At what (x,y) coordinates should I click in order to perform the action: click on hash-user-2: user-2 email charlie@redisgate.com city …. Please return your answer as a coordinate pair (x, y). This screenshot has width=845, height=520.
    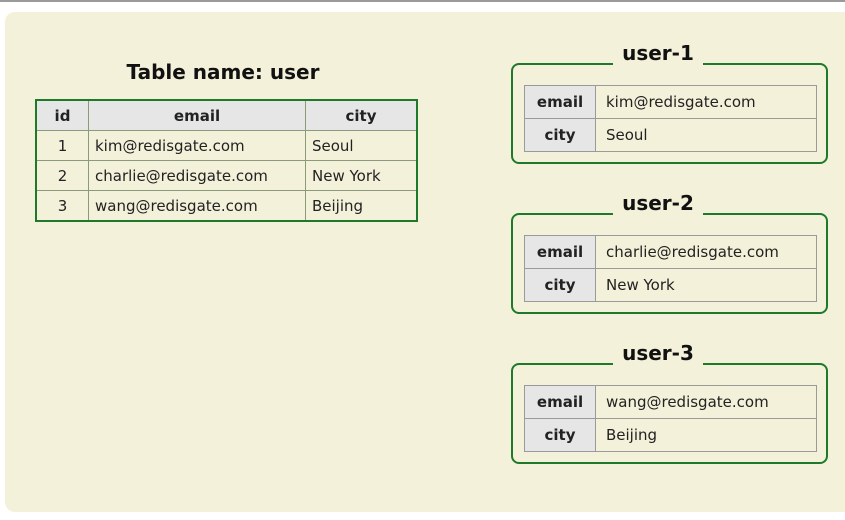
    Looking at the image, I should click on (669, 250).